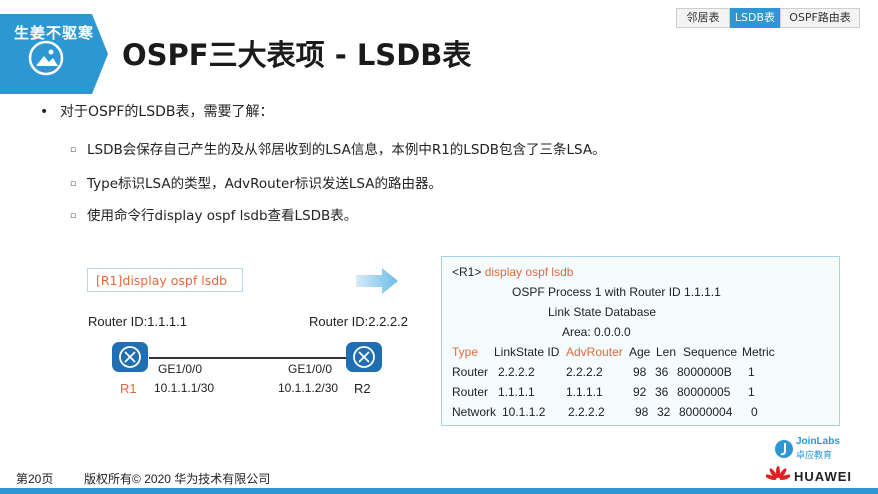  What do you see at coordinates (818, 441) in the screenshot?
I see `joinlabs-text: JoinLabs` at bounding box center [818, 441].